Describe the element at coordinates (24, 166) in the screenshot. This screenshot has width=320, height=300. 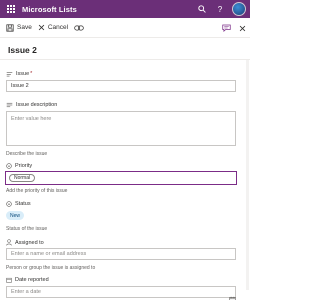
I see `priority-label: Priority` at that location.